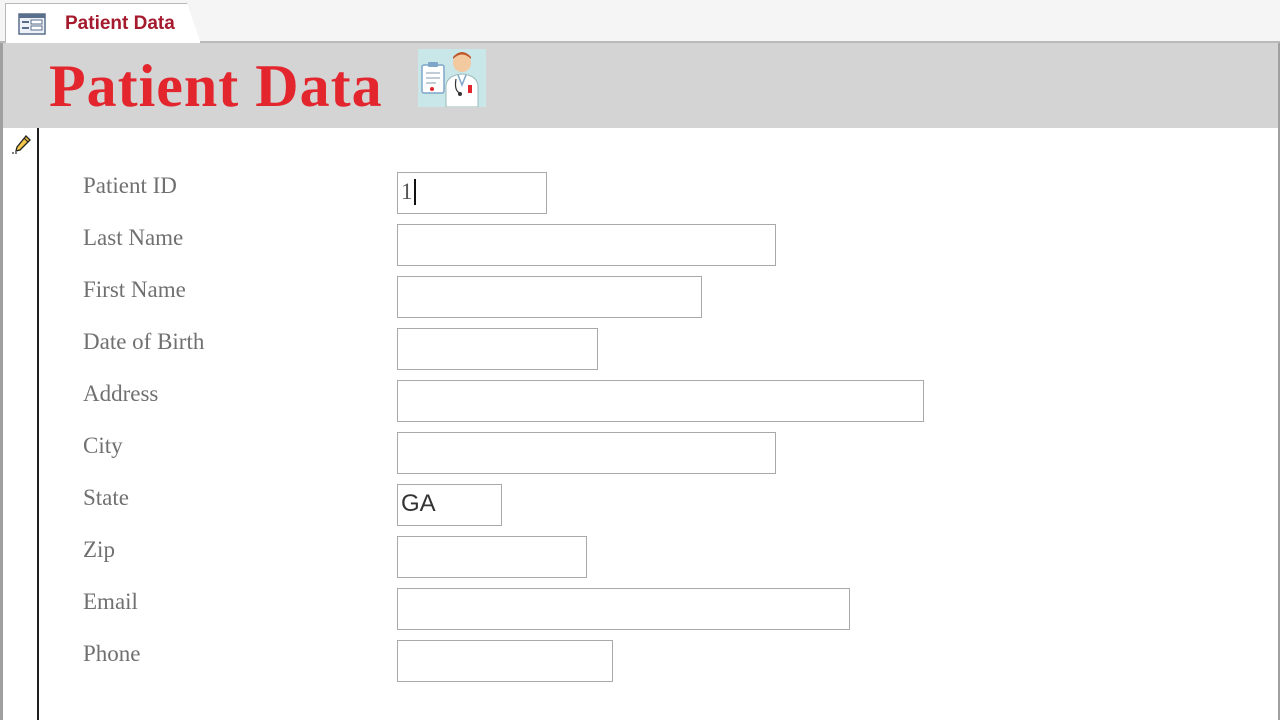 This screenshot has width=1280, height=720. Describe the element at coordinates (407, 191) in the screenshot. I see `patient-id-value: 1` at that location.